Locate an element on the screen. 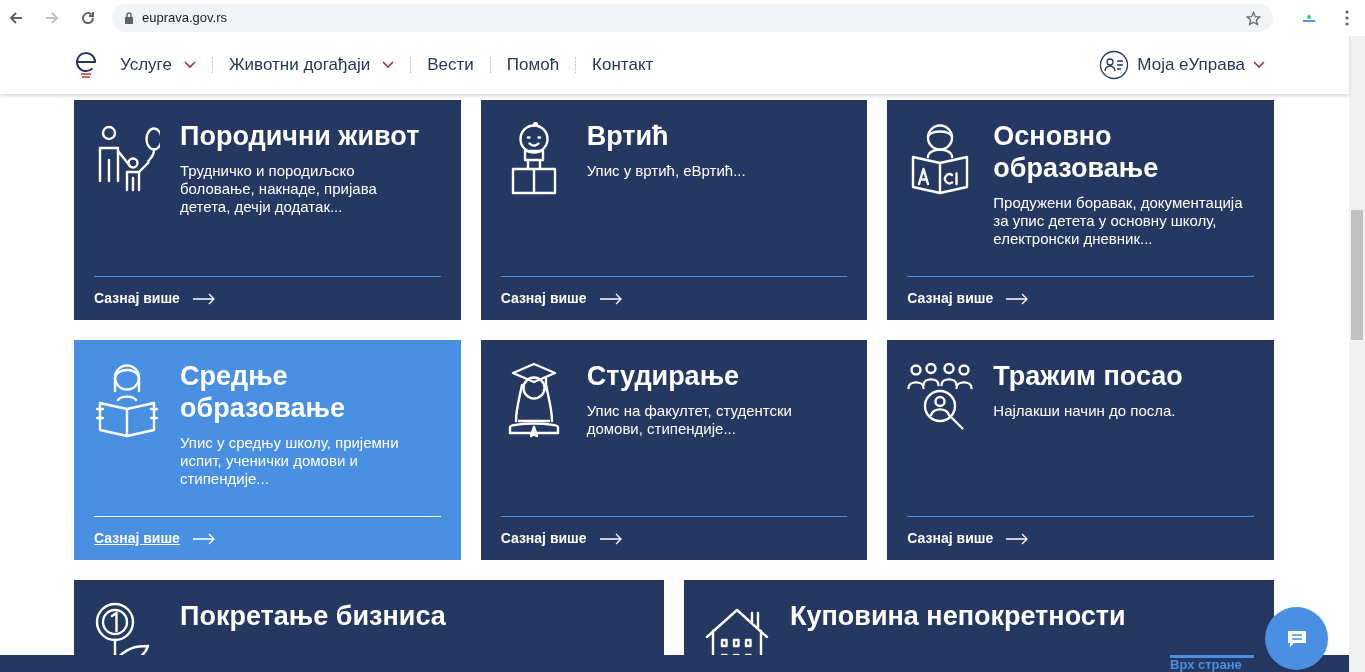 The height and width of the screenshot is (672, 1365). card-title: Средње образовање is located at coordinates (263, 392).